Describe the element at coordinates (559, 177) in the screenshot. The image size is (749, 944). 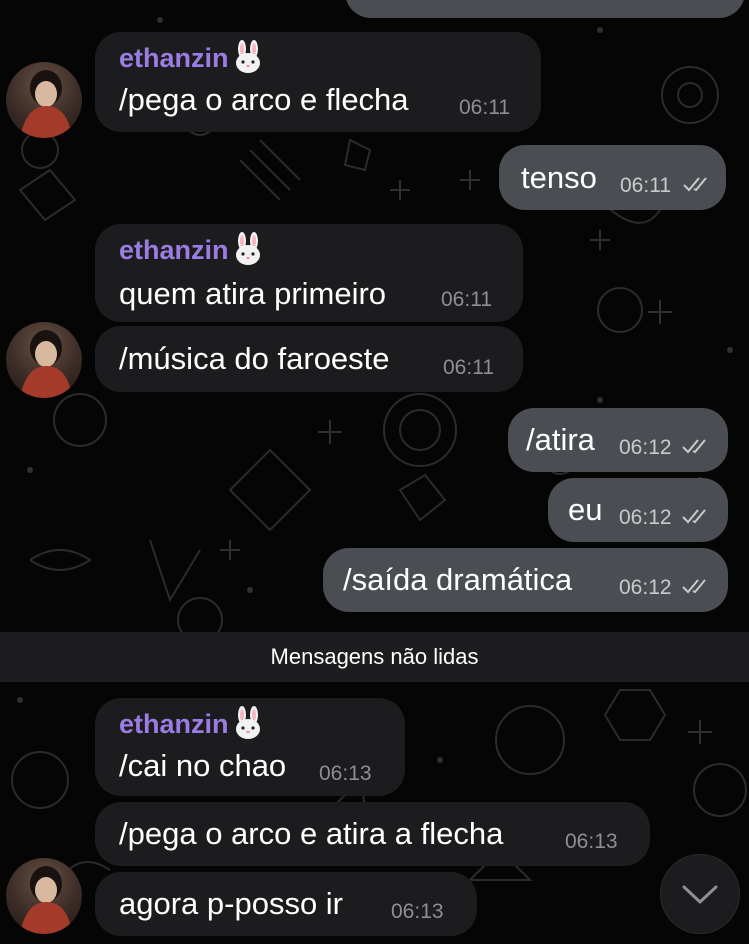
I see `message-text: tenso` at that location.